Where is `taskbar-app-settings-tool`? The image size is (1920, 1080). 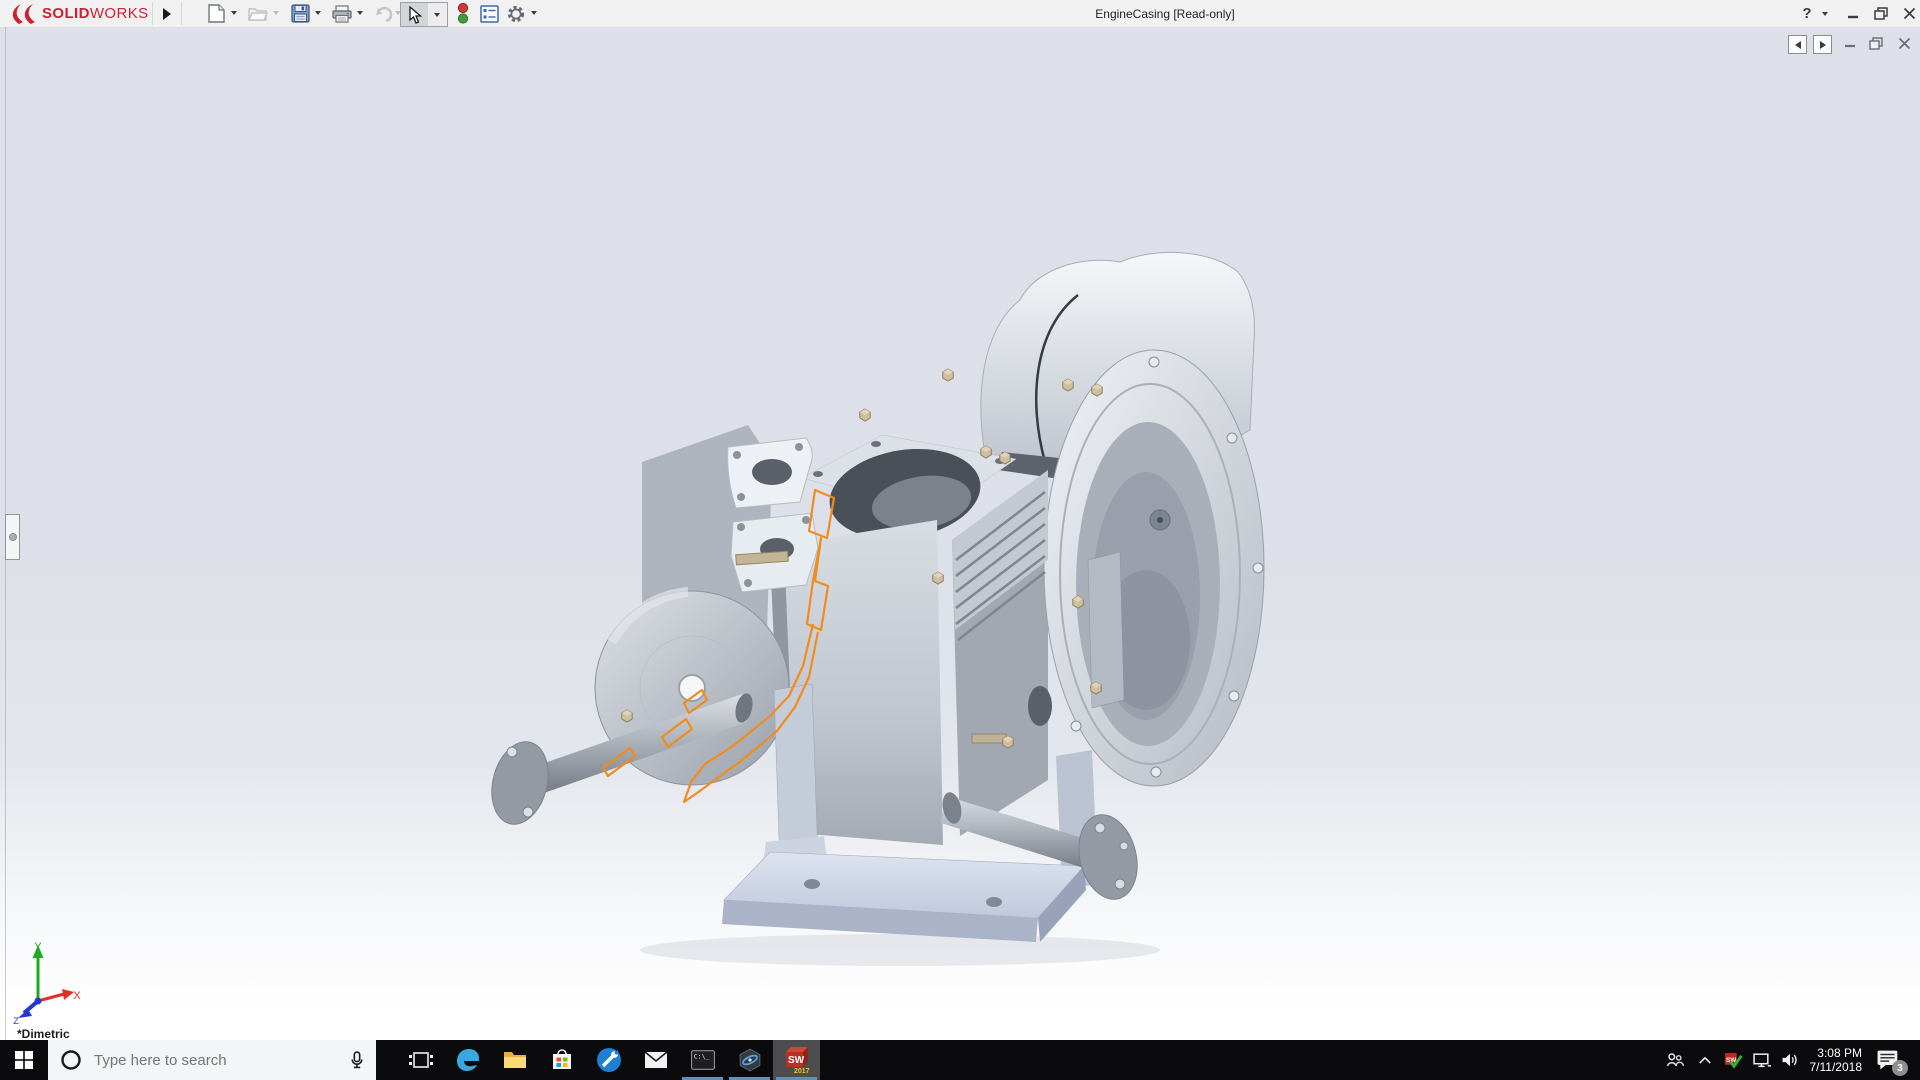
taskbar-app-settings-tool is located at coordinates (608, 1060).